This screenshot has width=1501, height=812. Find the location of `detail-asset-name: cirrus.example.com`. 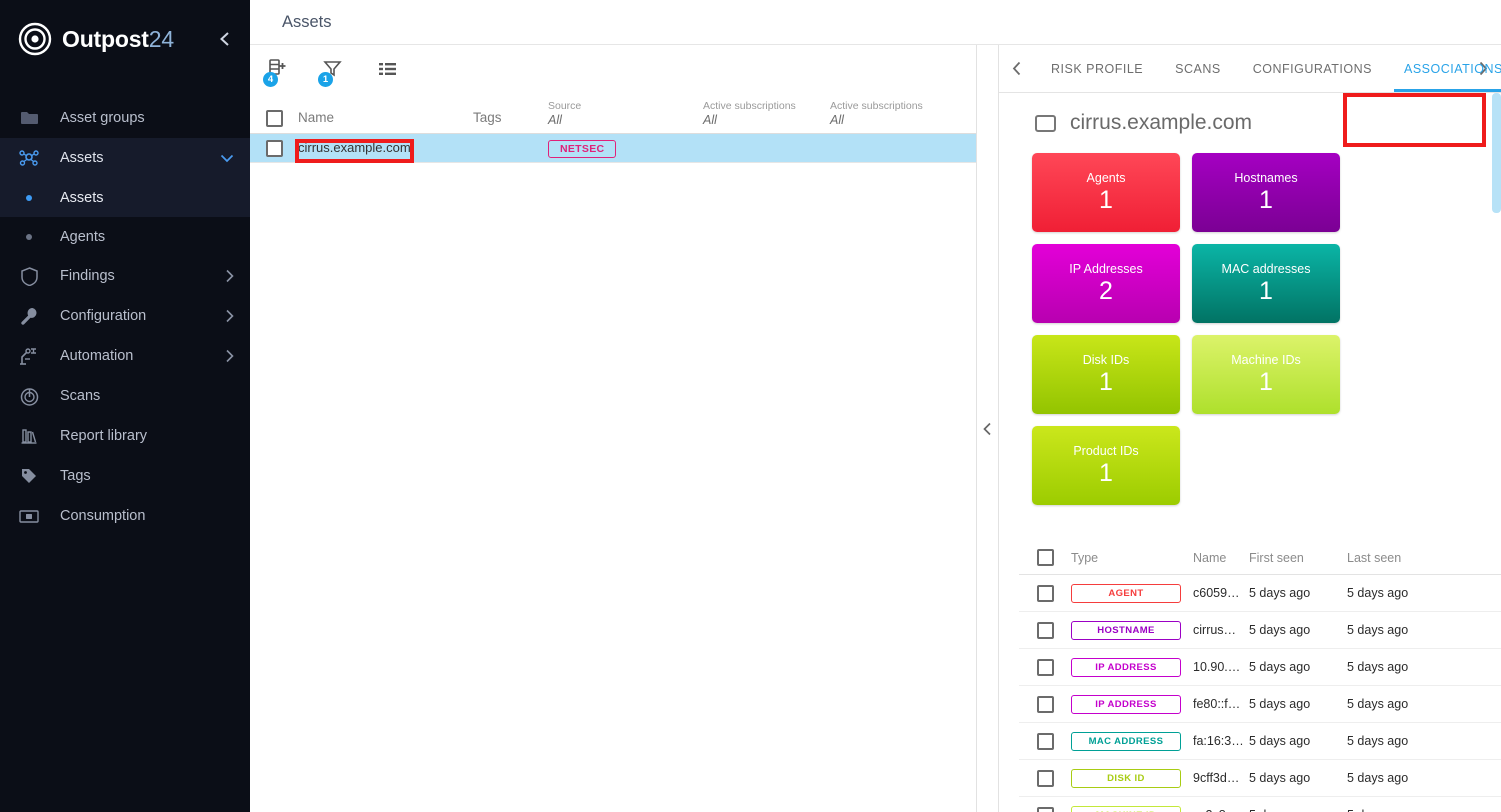

detail-asset-name: cirrus.example.com is located at coordinates (1161, 122).